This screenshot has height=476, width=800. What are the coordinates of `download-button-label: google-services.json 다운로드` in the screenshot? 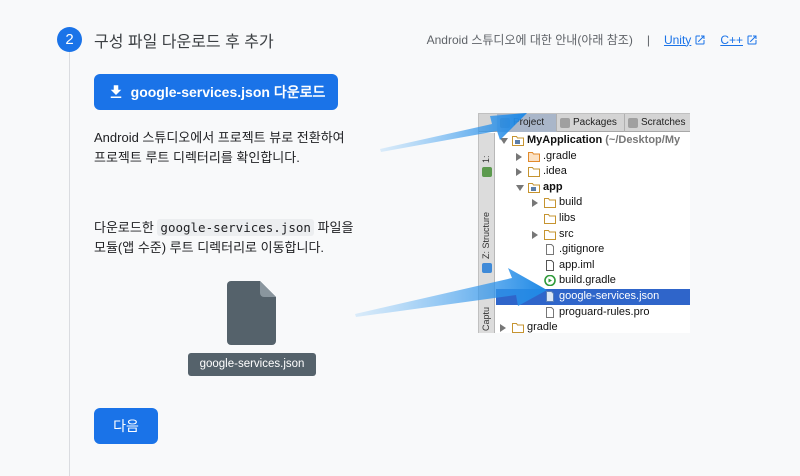 It's located at (228, 92).